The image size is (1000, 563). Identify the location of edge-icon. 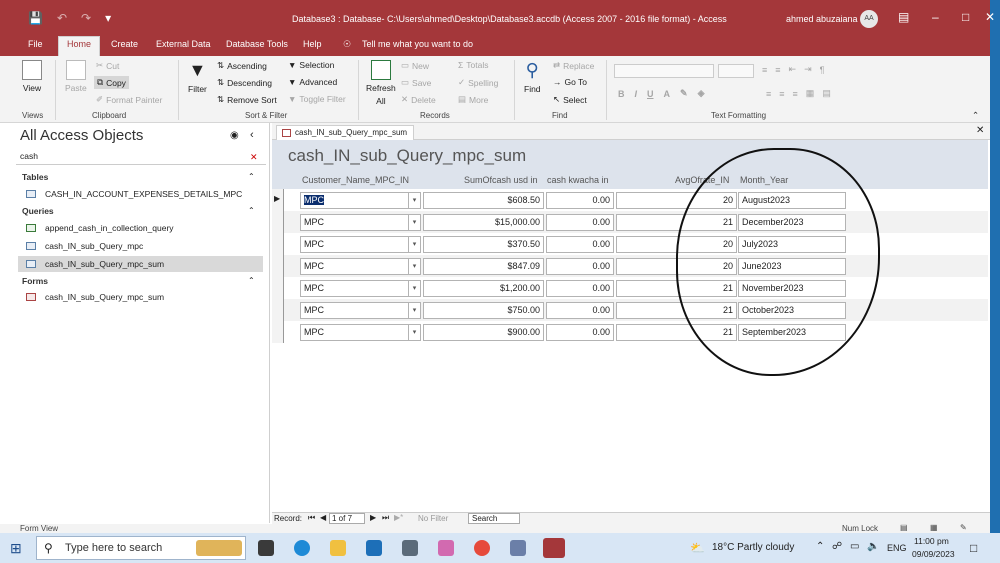
(302, 548).